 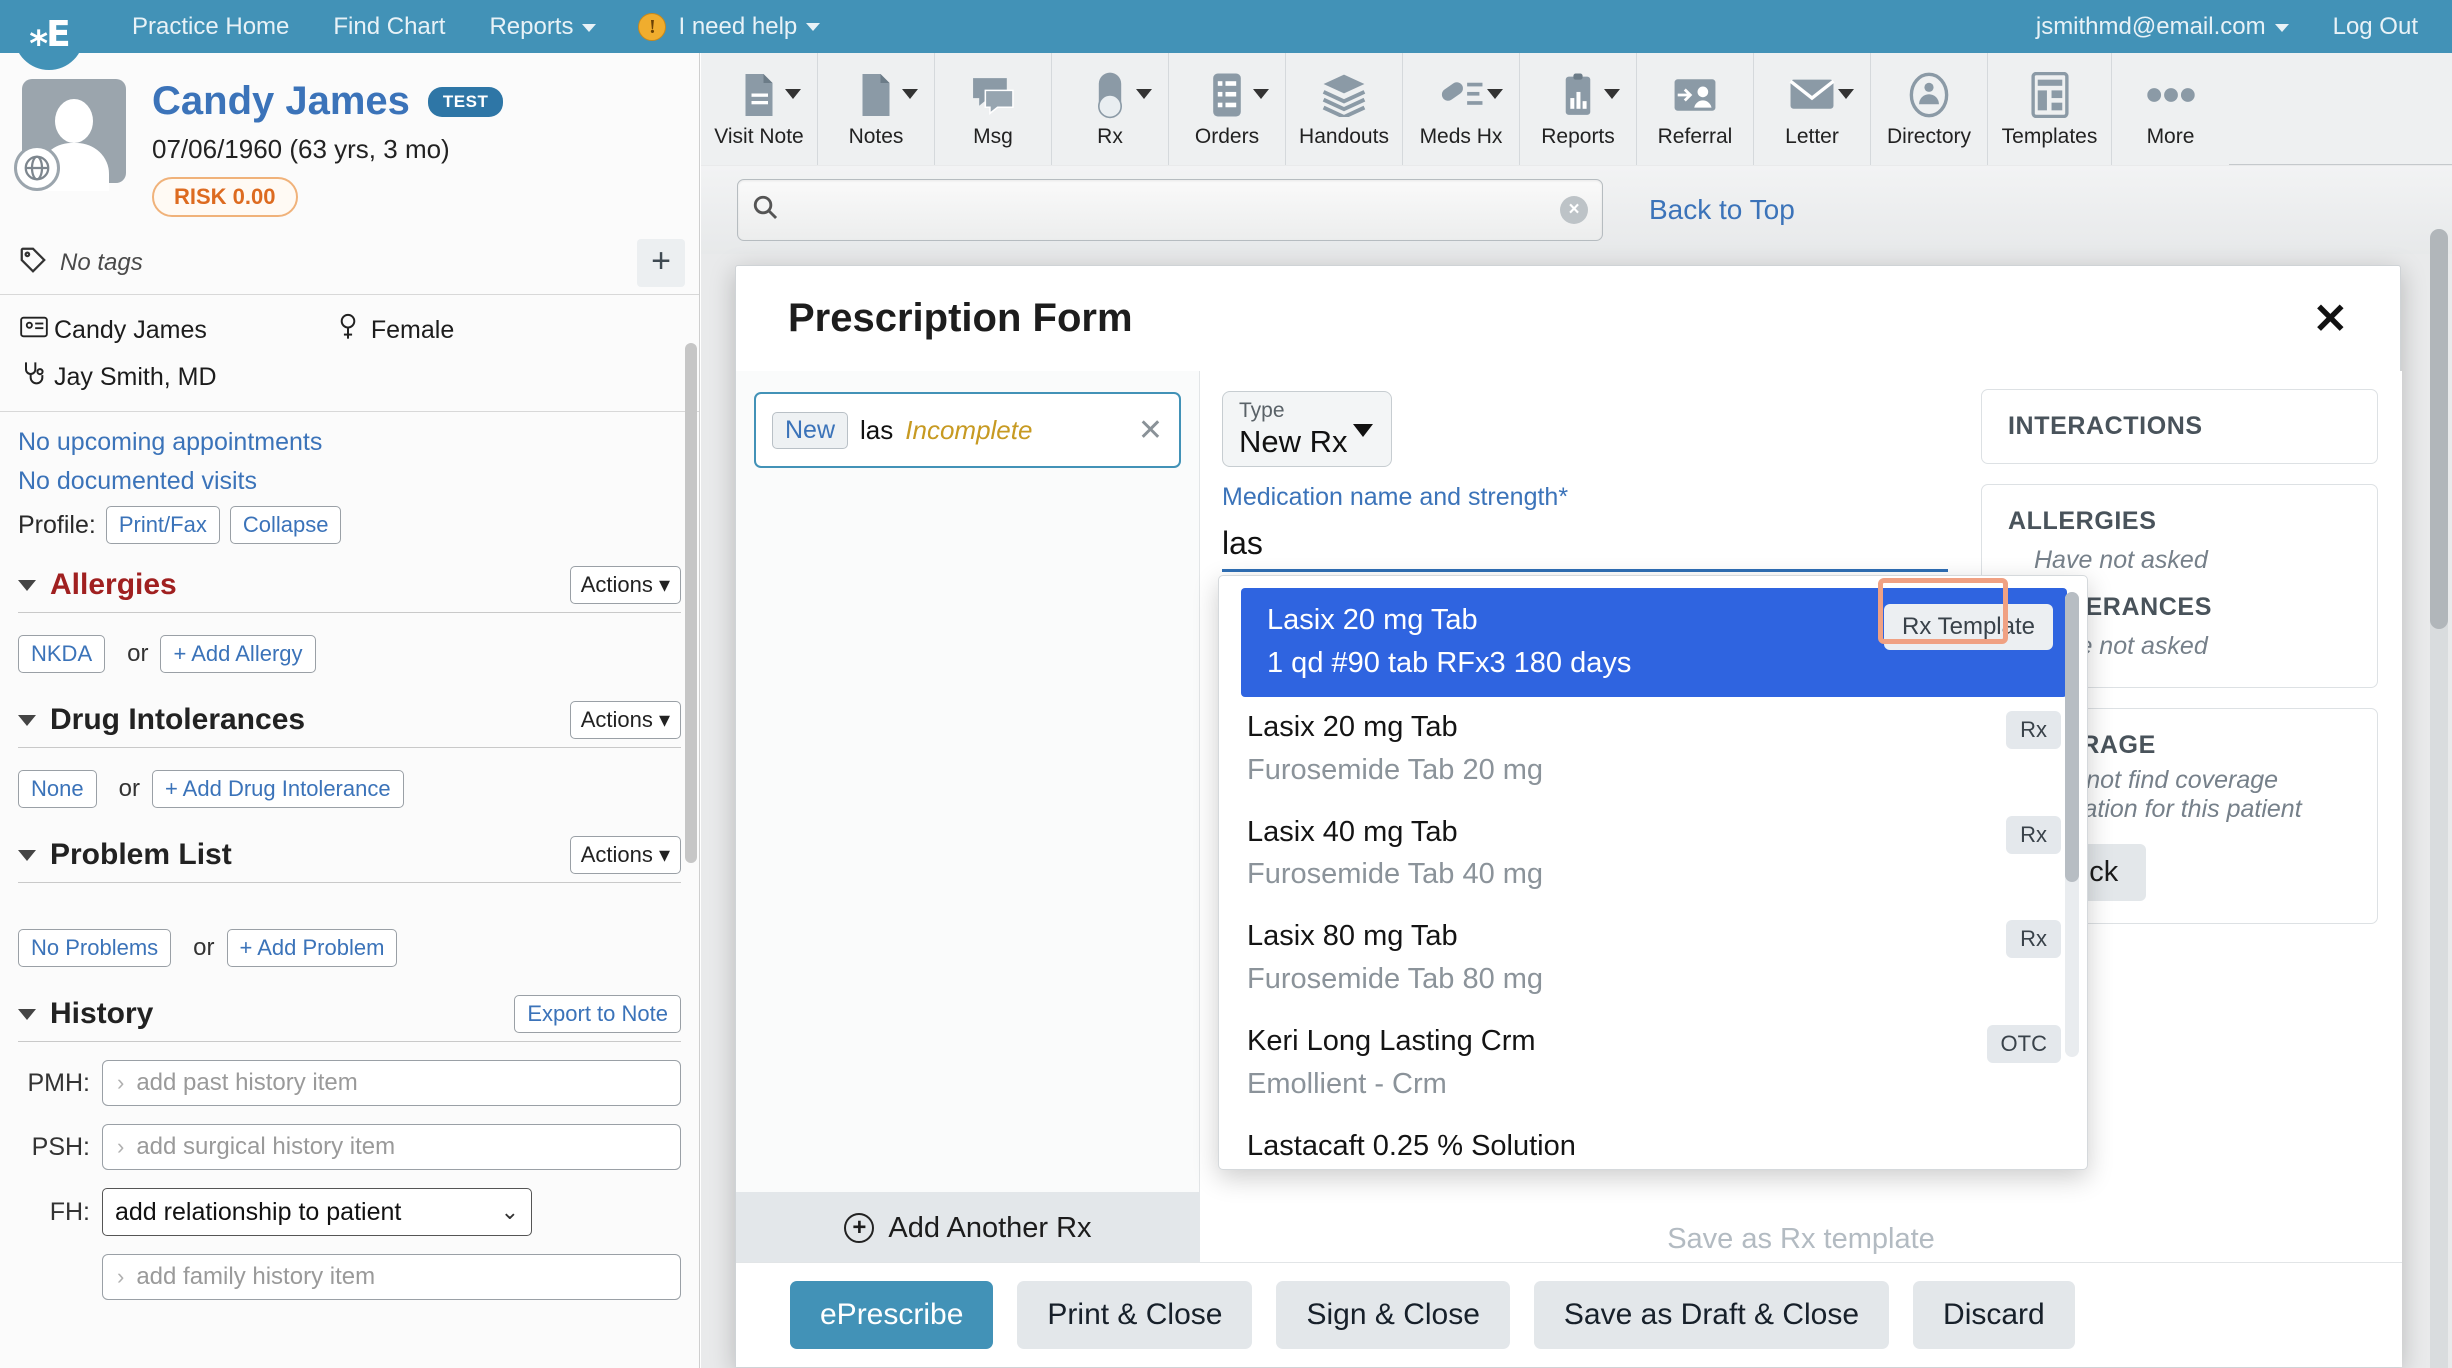 What do you see at coordinates (2330, 318) in the screenshot?
I see `close-icon: ✕` at bounding box center [2330, 318].